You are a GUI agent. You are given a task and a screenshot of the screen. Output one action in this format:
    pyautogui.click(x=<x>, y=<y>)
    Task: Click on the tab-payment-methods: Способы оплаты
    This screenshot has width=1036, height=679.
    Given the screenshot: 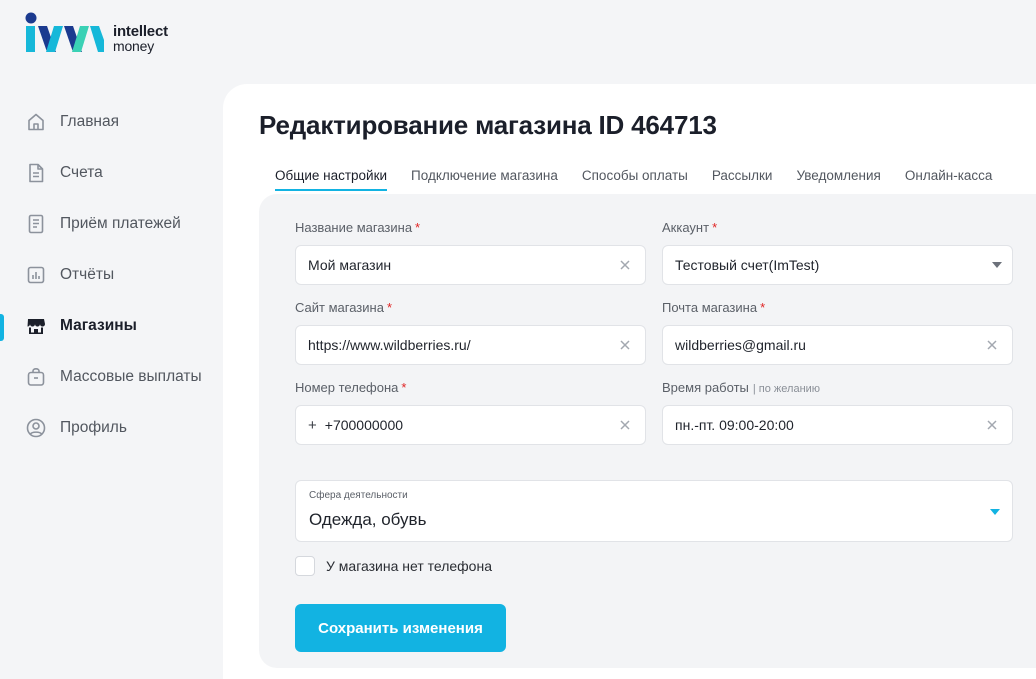 What is the action you would take?
    pyautogui.click(x=635, y=179)
    